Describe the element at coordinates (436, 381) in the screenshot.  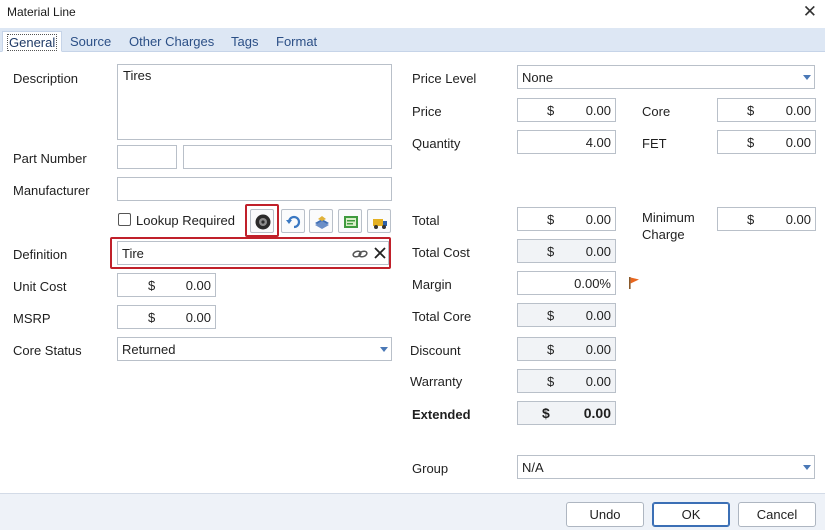
I see `warranty-label: Warranty` at that location.